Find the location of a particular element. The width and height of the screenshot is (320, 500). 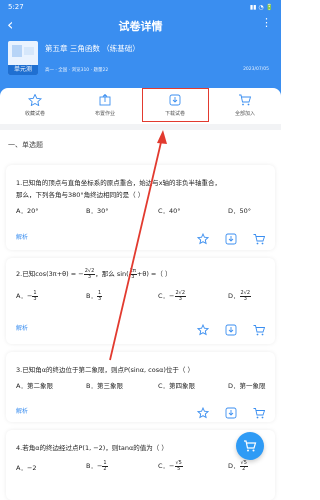

question-text: 那么，下列各角与380°角终边相同的是（ ） is located at coordinates (80, 195).